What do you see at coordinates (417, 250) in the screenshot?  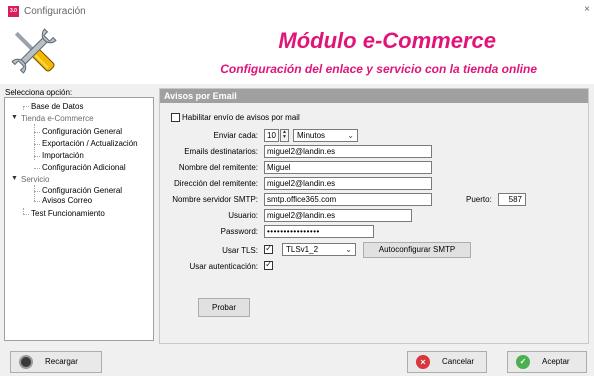 I see `autoconfigure-smtp-button: Autoconfigurar SMTP` at bounding box center [417, 250].